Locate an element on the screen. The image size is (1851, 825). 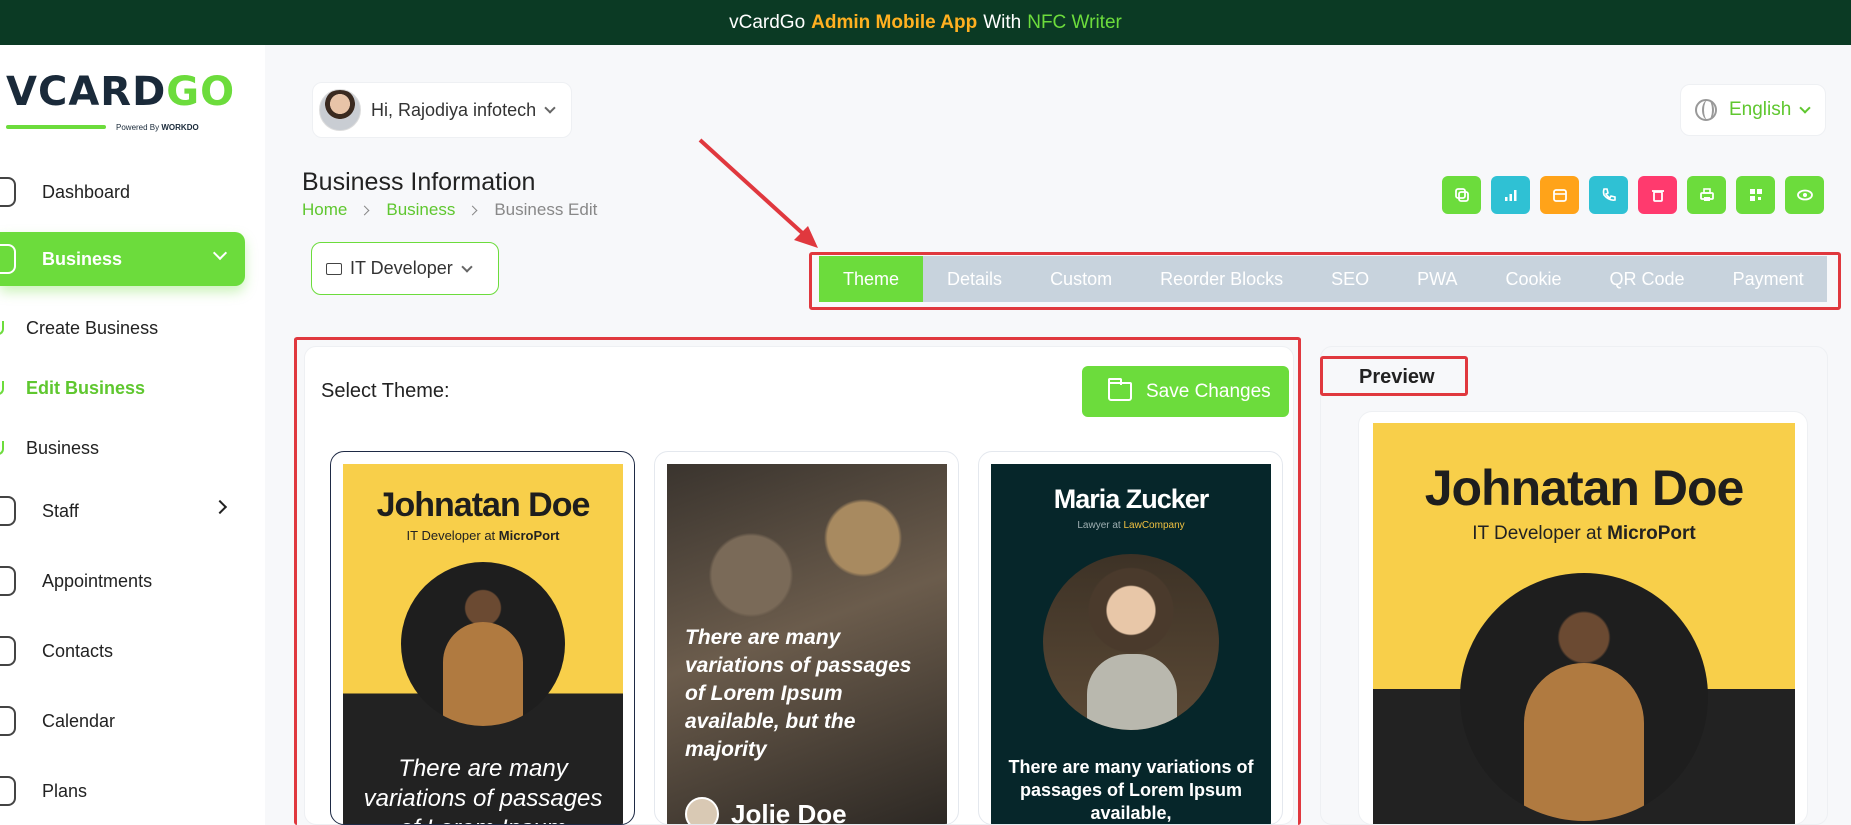
print-button is located at coordinates (1706, 195).